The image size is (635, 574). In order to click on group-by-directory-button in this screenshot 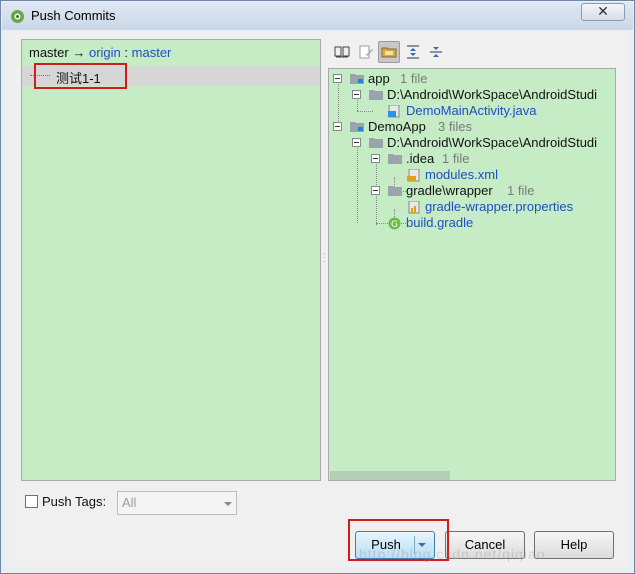, I will do `click(389, 52)`.